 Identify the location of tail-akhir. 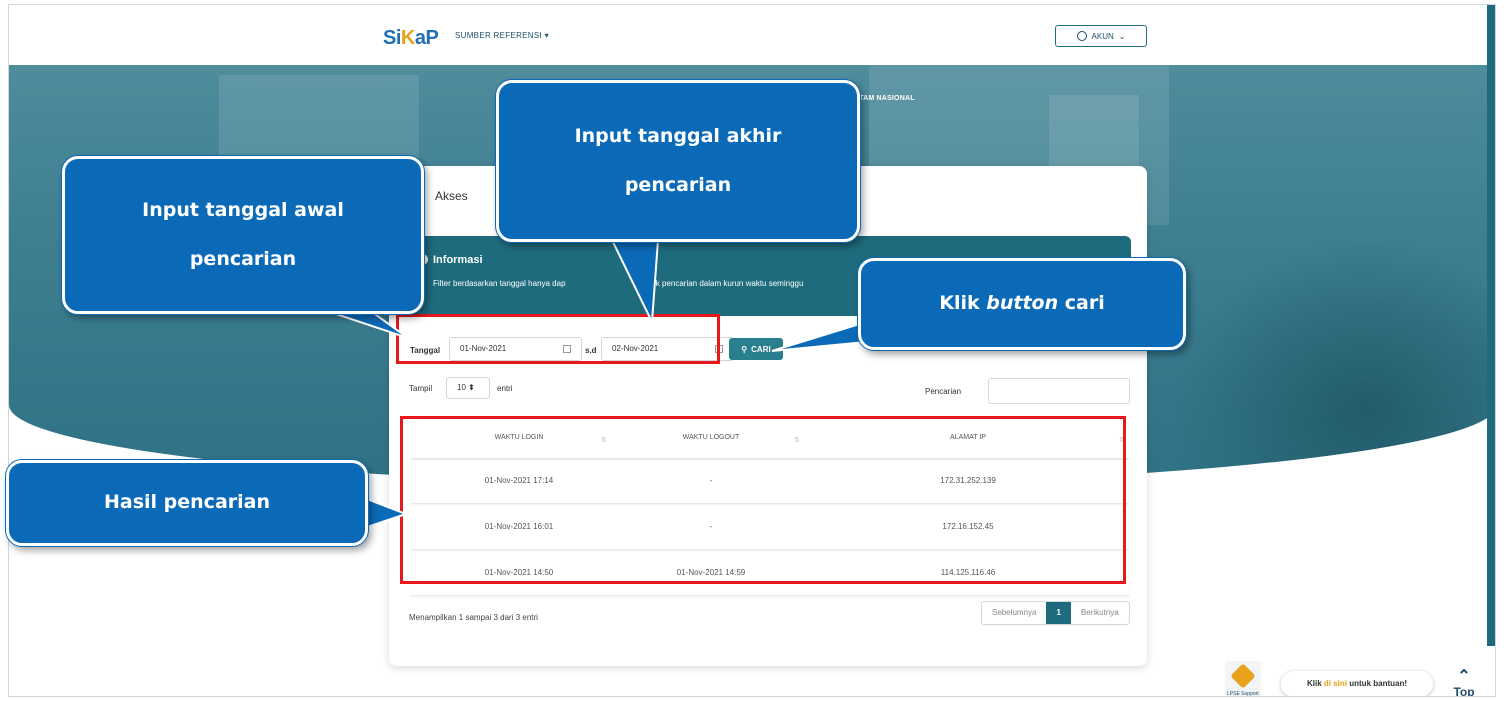
(635, 282).